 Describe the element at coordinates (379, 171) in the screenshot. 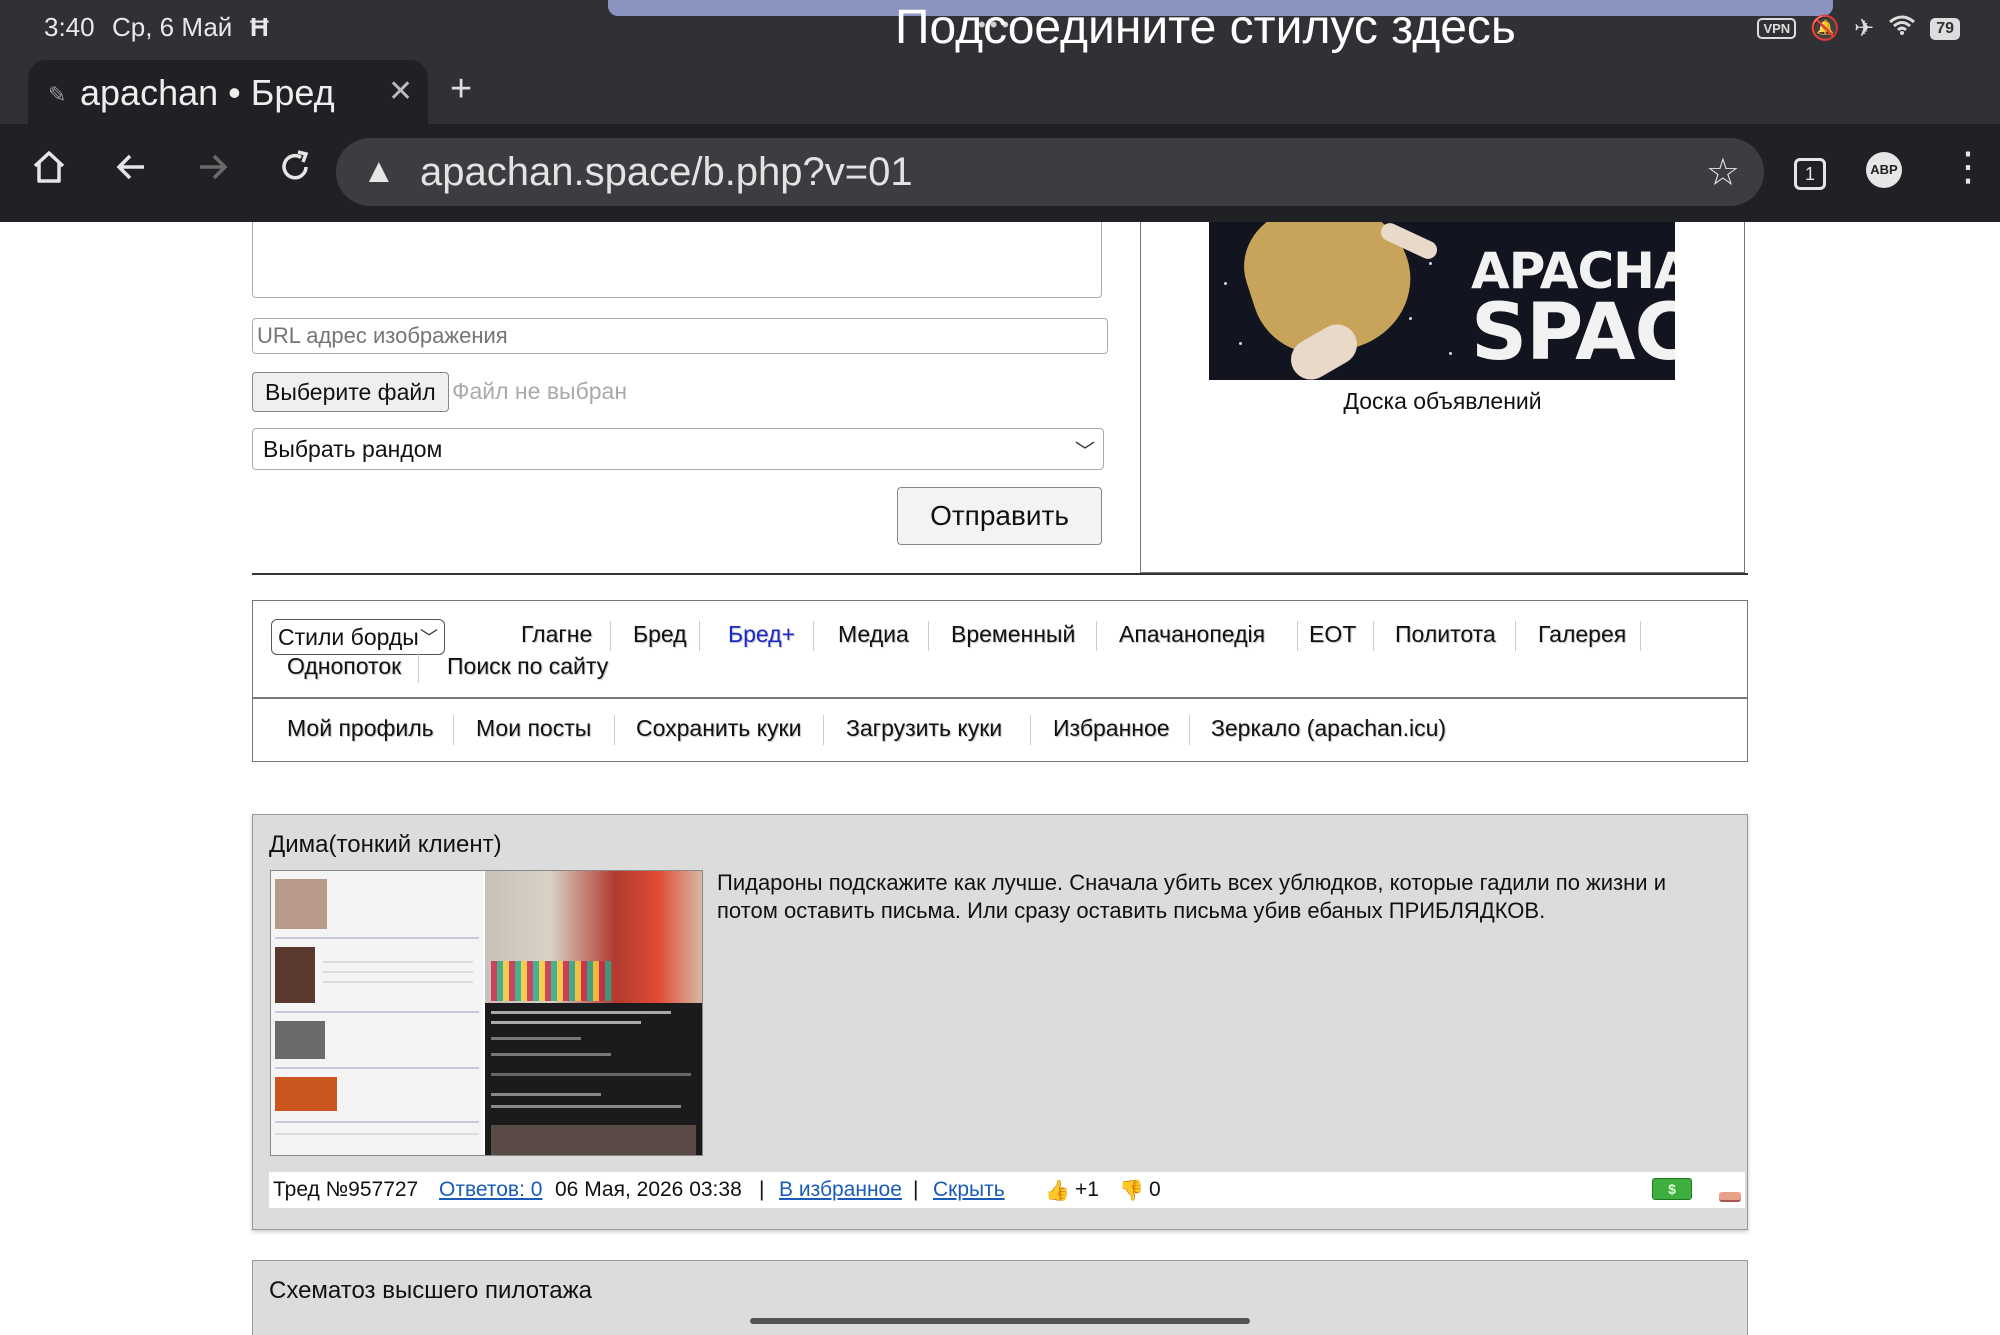

I see `warning-icon: ▲` at that location.